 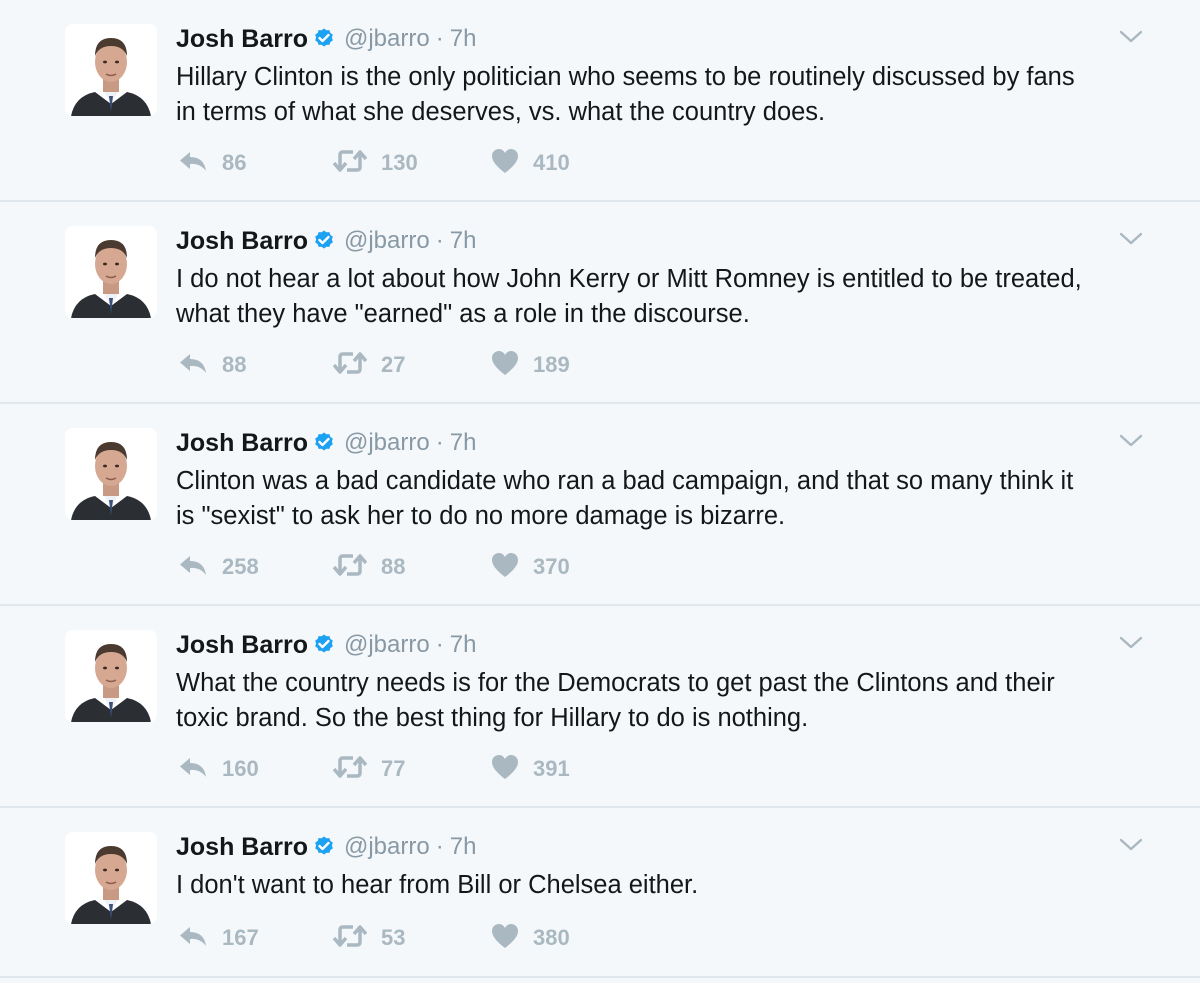 I want to click on tweet-actions: 258 88 370, so click(x=394, y=567).